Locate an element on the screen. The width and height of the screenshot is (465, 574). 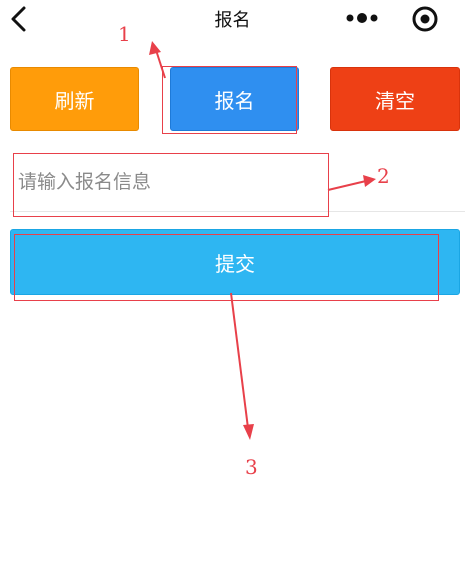
submit-button: 提交 is located at coordinates (235, 262).